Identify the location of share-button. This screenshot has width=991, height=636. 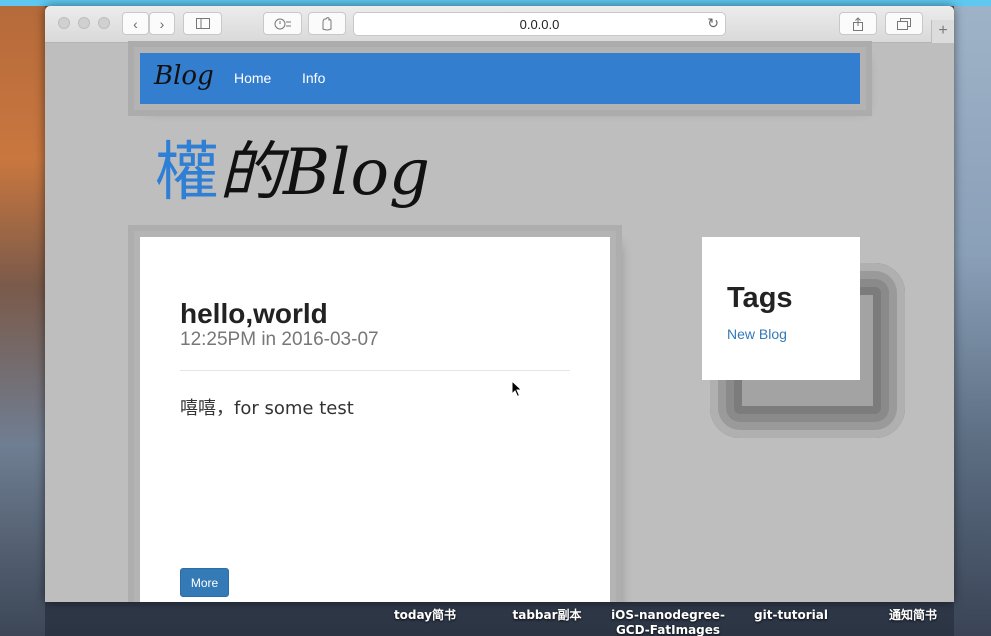
(858, 23).